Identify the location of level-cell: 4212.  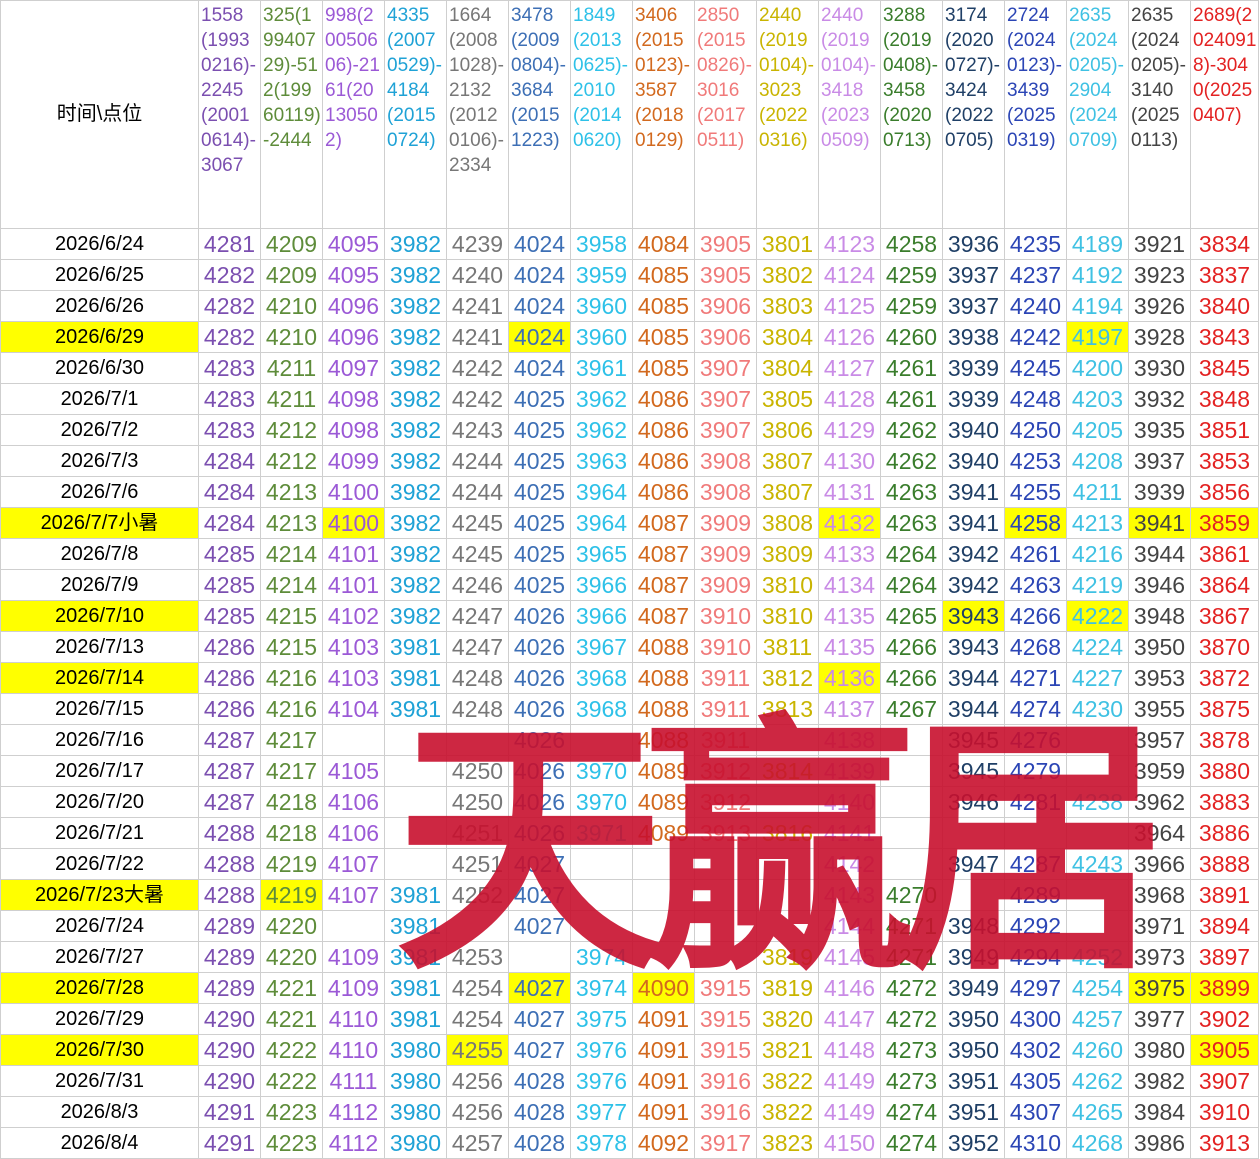
(291, 430).